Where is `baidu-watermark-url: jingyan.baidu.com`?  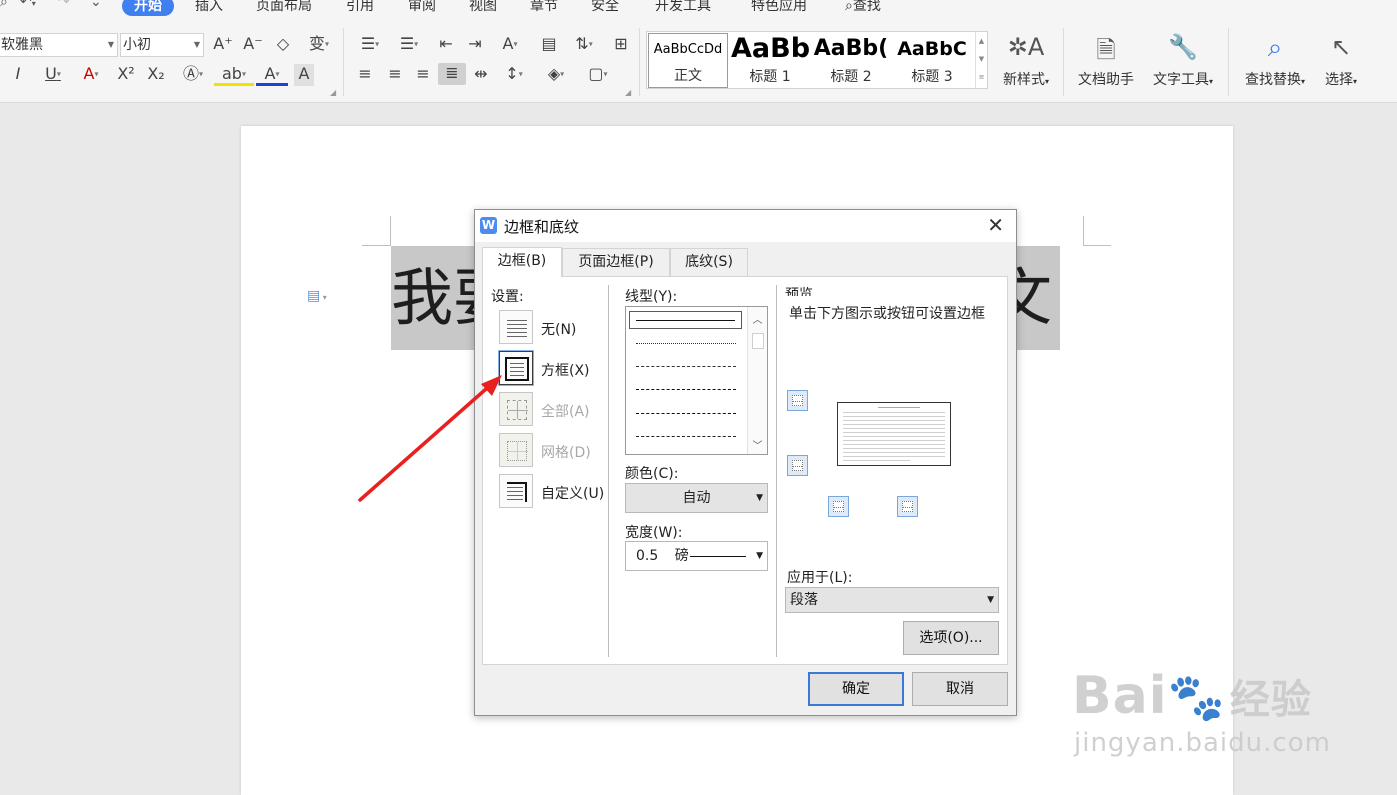
baidu-watermark-url: jingyan.baidu.com is located at coordinates (1202, 743).